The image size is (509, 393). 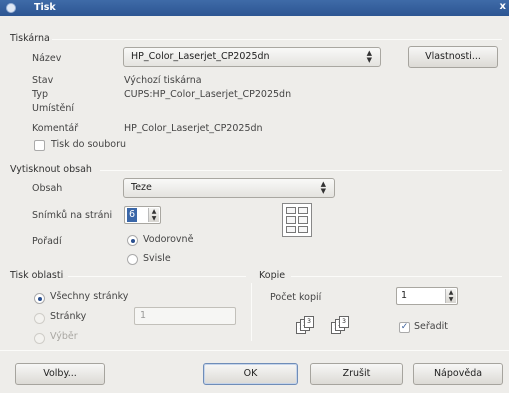 What do you see at coordinates (39, 338) in the screenshot?
I see `range-selection-radio` at bounding box center [39, 338].